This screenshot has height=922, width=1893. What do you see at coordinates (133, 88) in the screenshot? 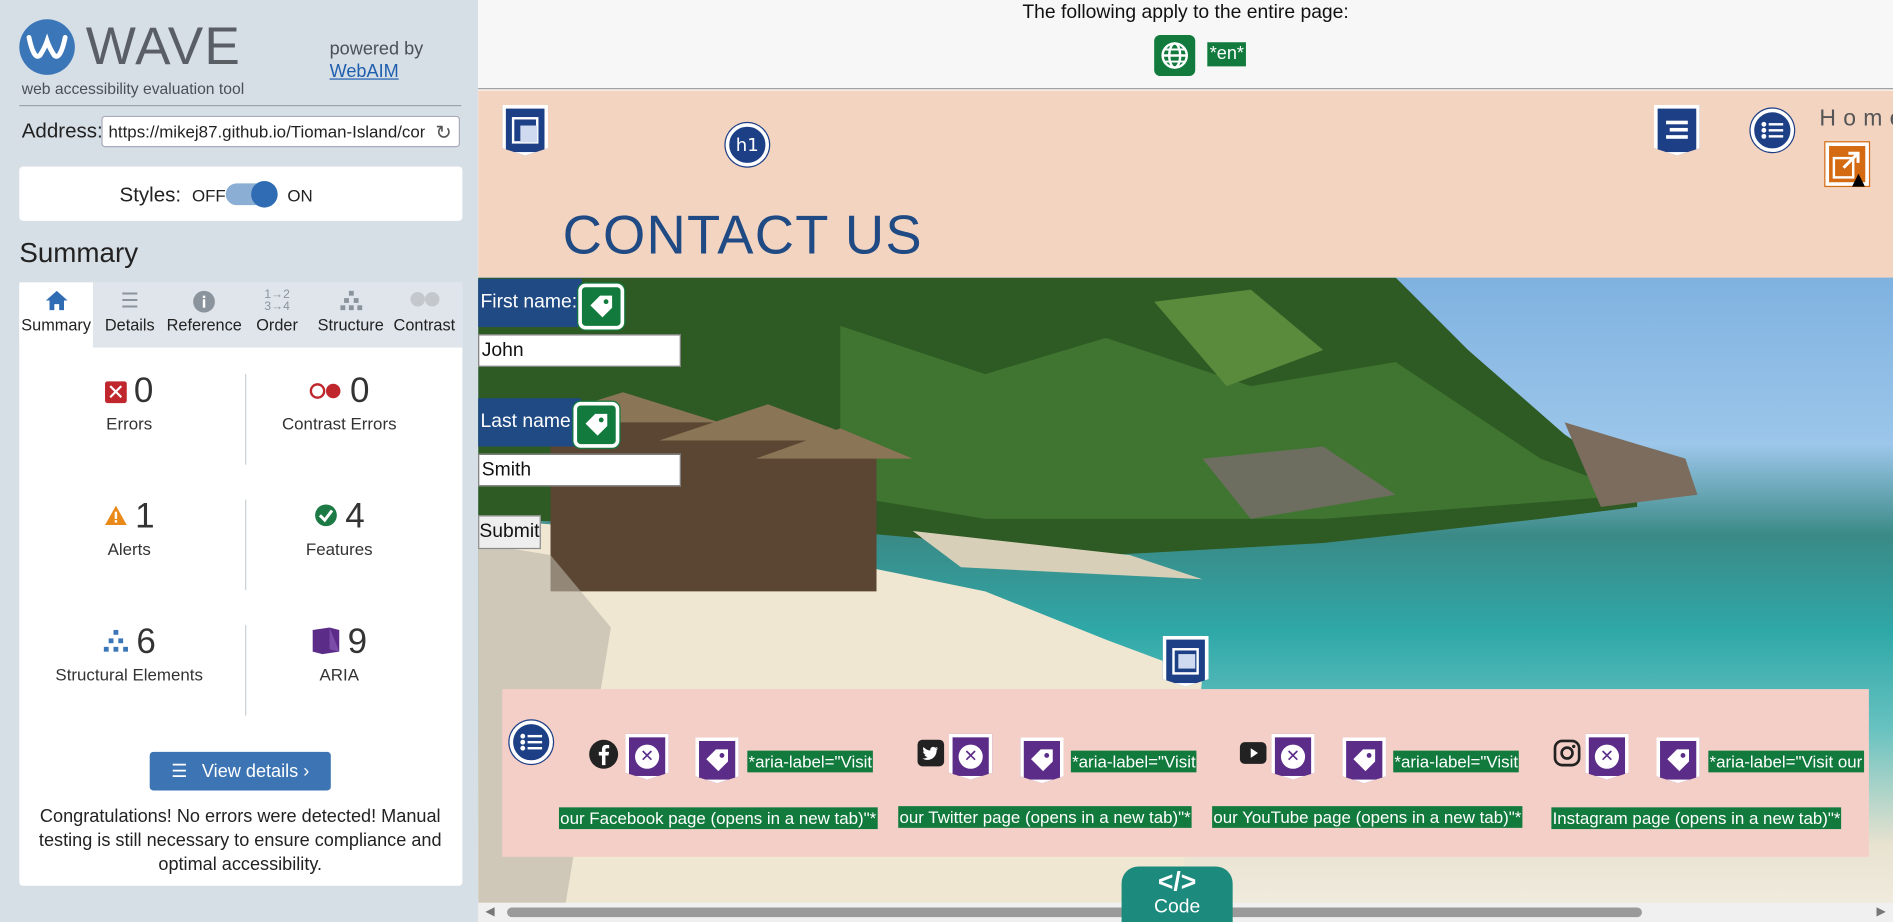
I see `tagline: web accessibility evaluation tool` at bounding box center [133, 88].